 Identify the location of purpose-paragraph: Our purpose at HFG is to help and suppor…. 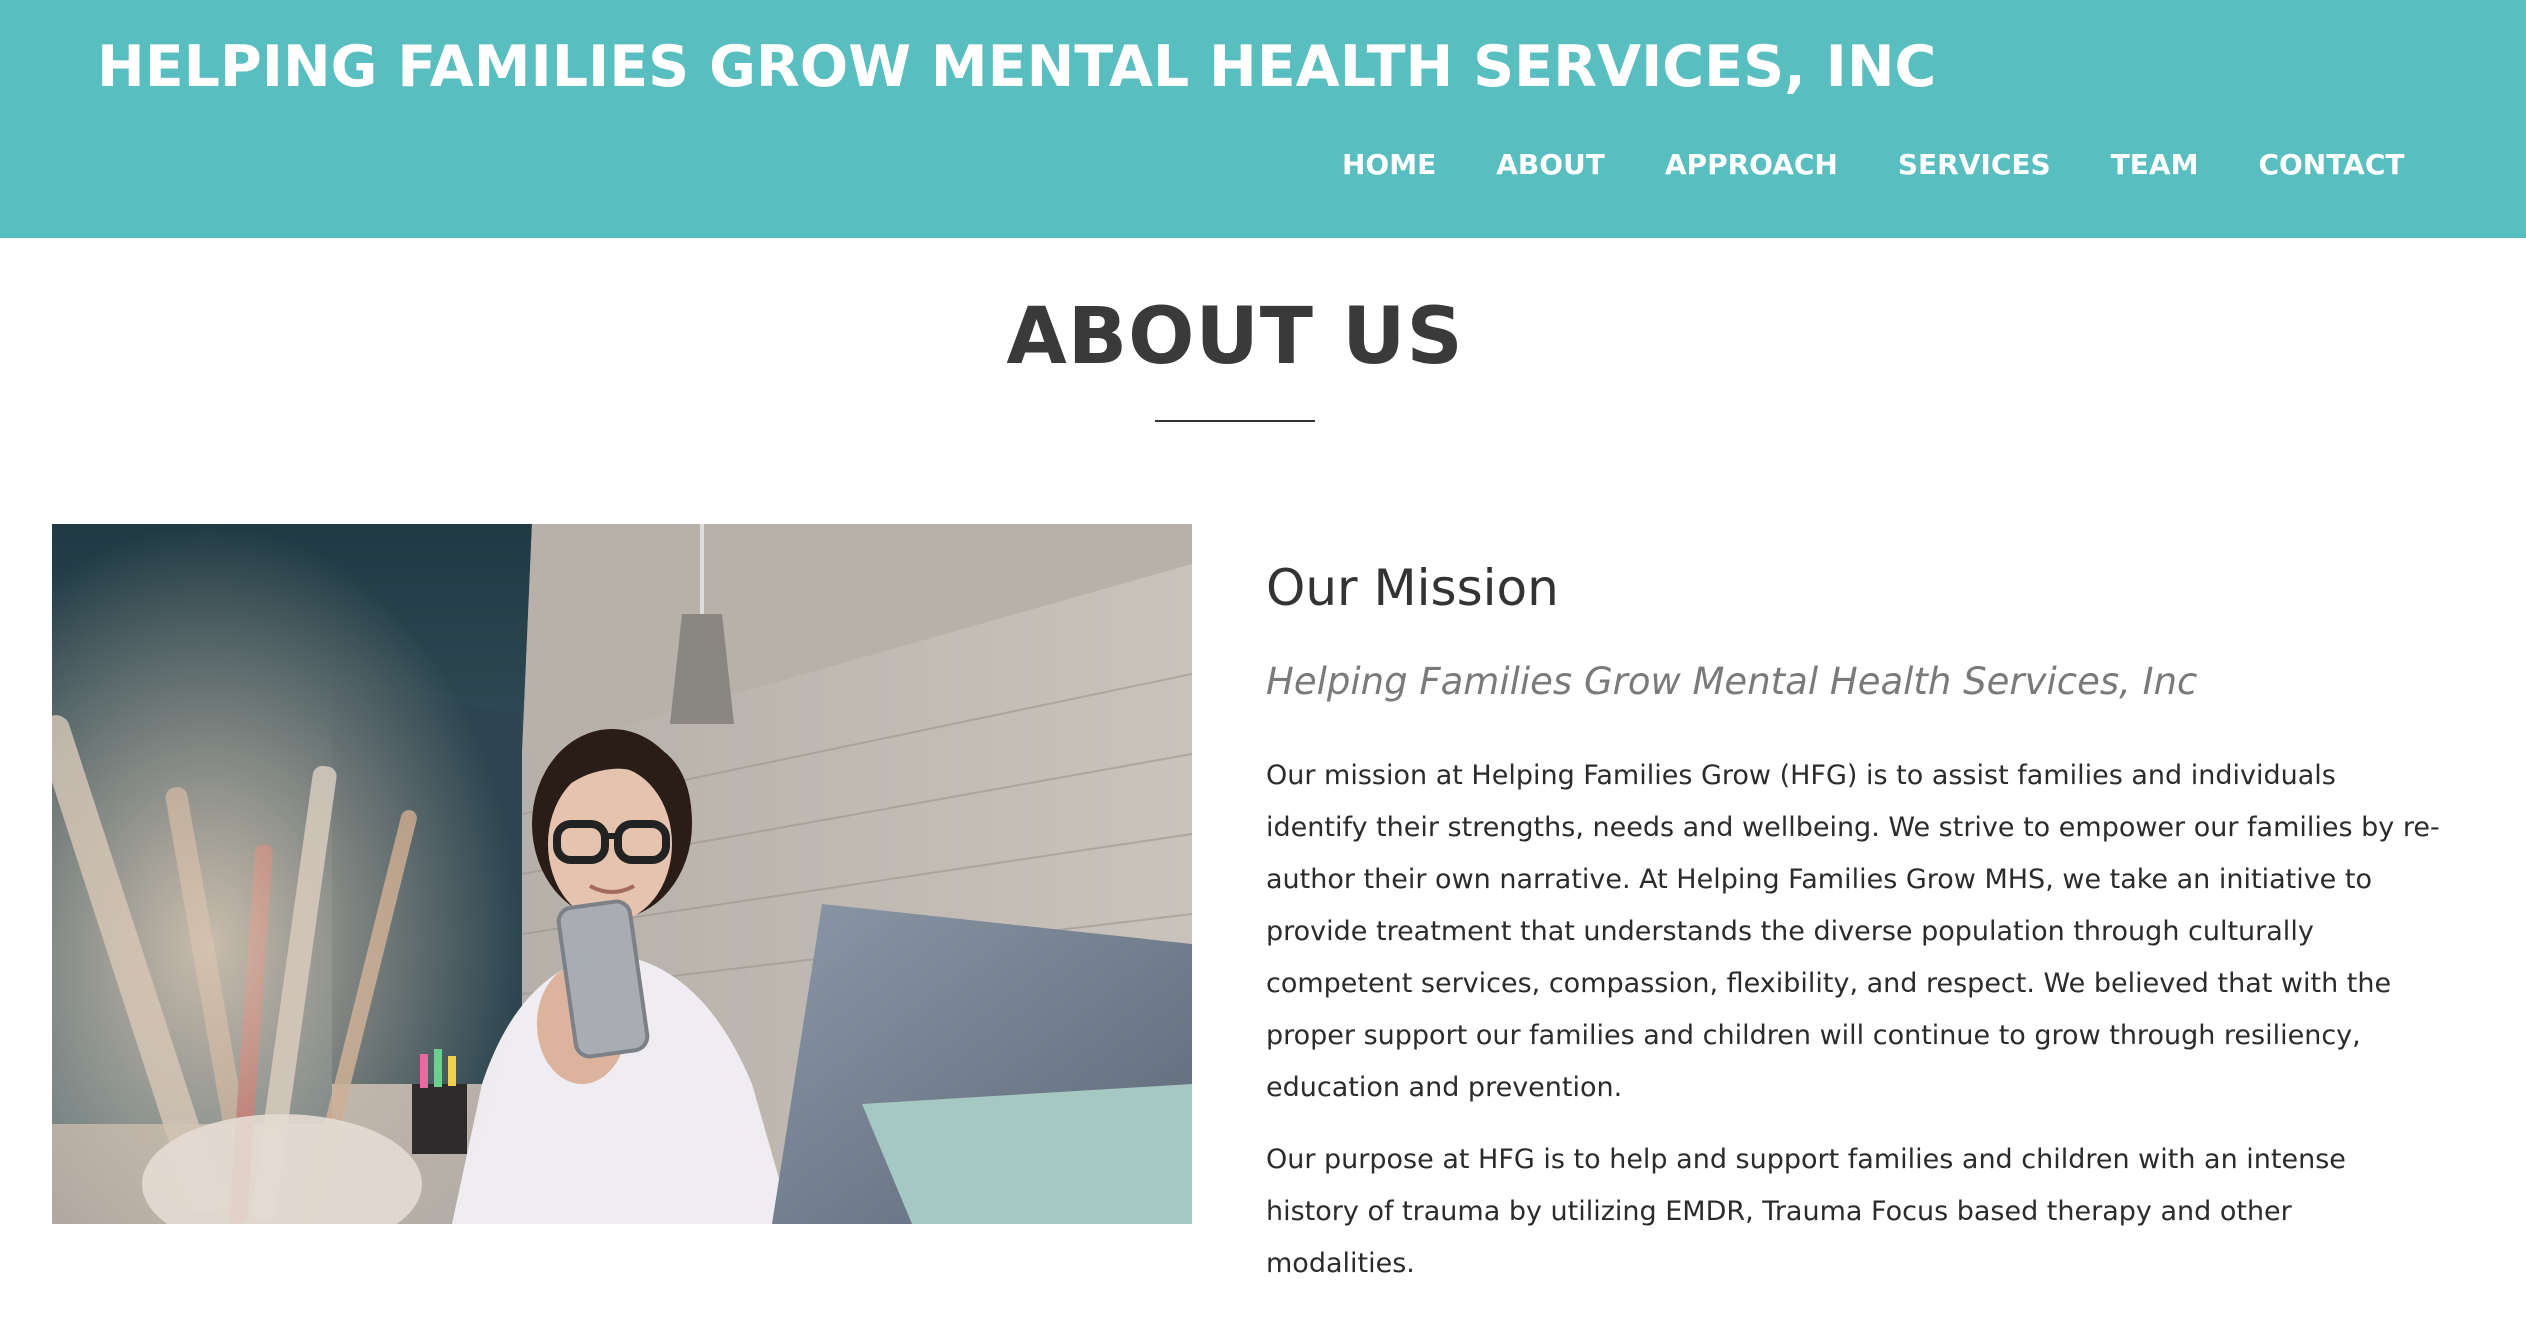
(1806, 1211).